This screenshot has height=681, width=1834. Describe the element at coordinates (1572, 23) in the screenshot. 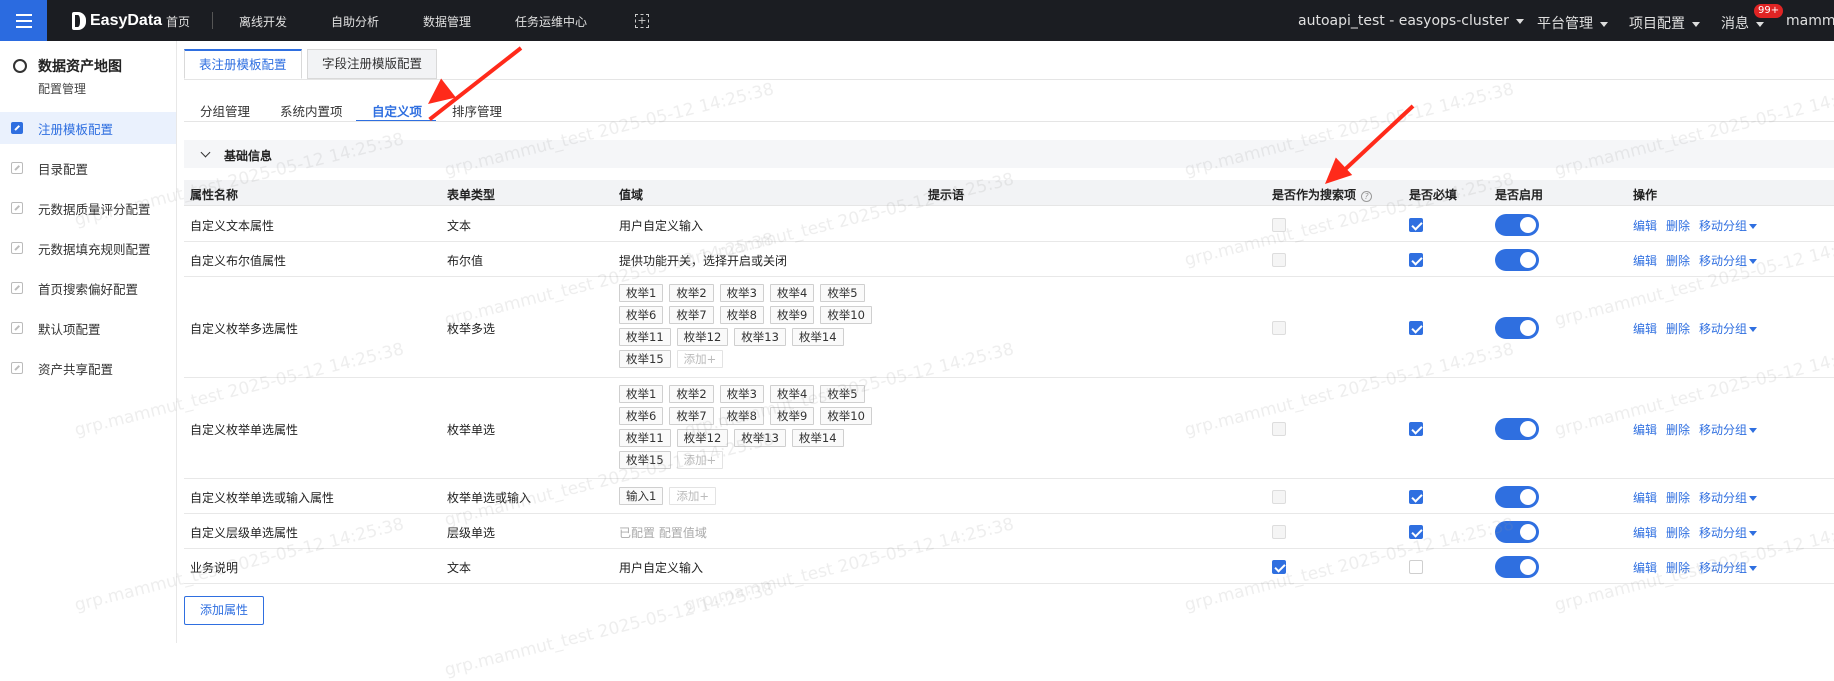

I see `platform-menu: 平台管理` at that location.